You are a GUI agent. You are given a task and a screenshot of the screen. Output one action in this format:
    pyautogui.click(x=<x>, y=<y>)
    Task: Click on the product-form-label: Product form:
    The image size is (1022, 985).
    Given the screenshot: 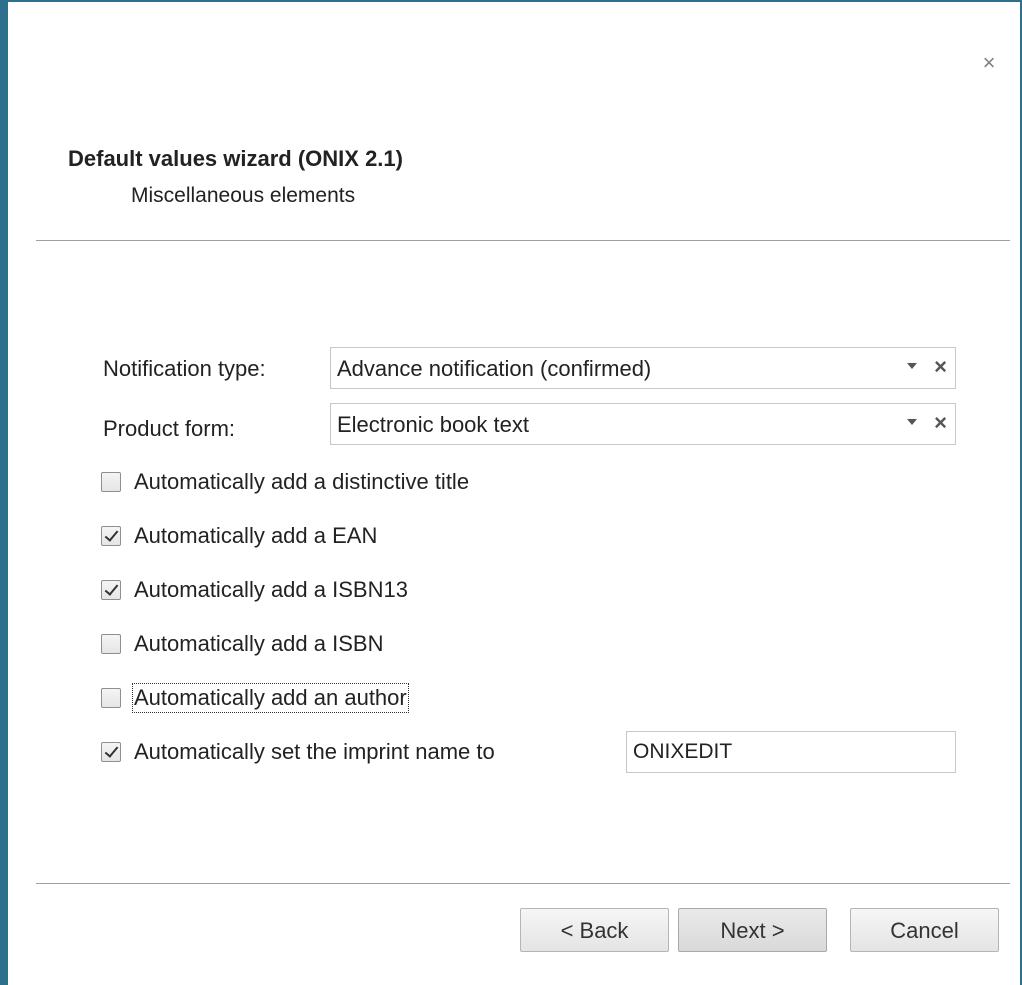 What is the action you would take?
    pyautogui.click(x=169, y=428)
    